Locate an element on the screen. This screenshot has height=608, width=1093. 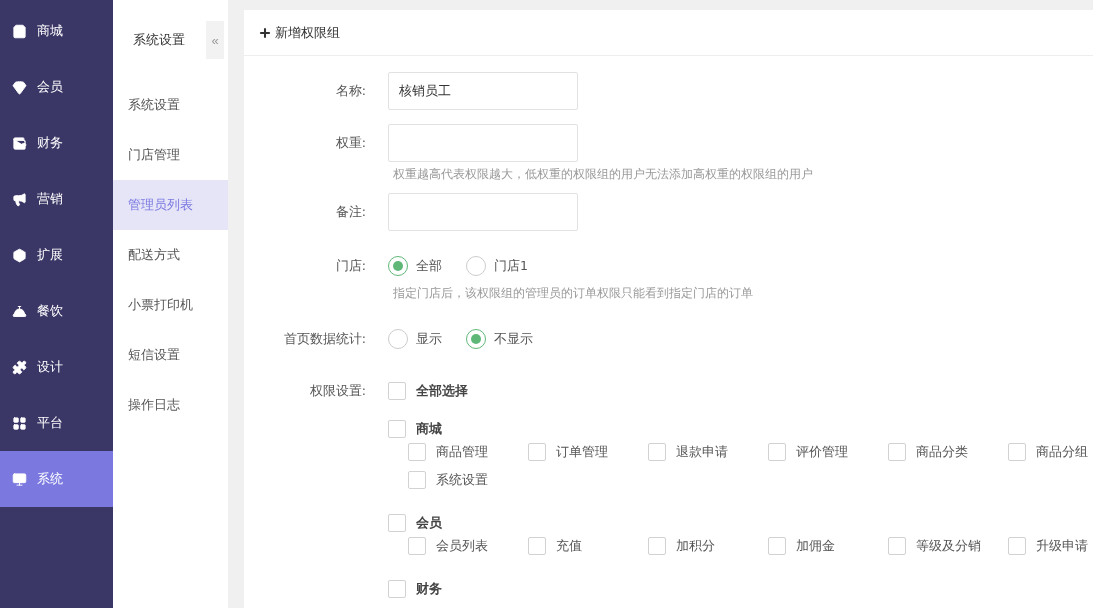
radio-label: 不显示 is located at coordinates (513, 339).